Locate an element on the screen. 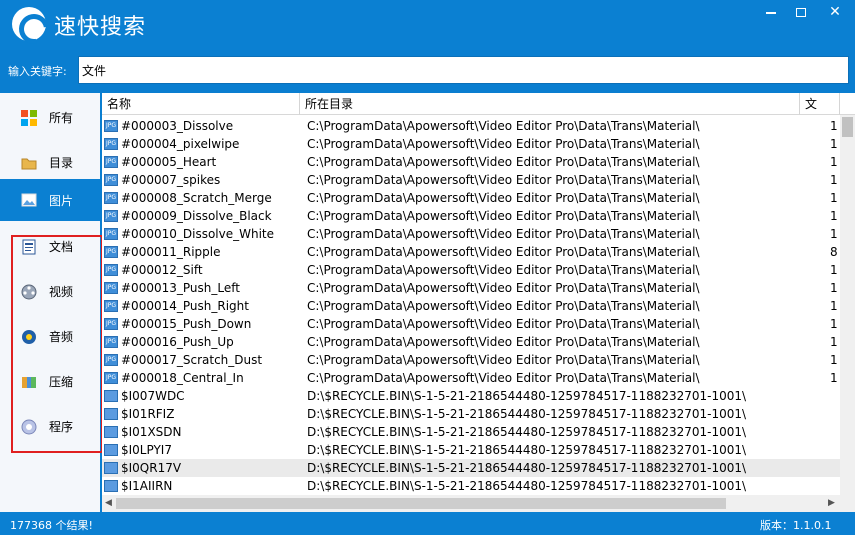 This screenshot has height=535, width=855. column-header-type: 文 is located at coordinates (820, 104).